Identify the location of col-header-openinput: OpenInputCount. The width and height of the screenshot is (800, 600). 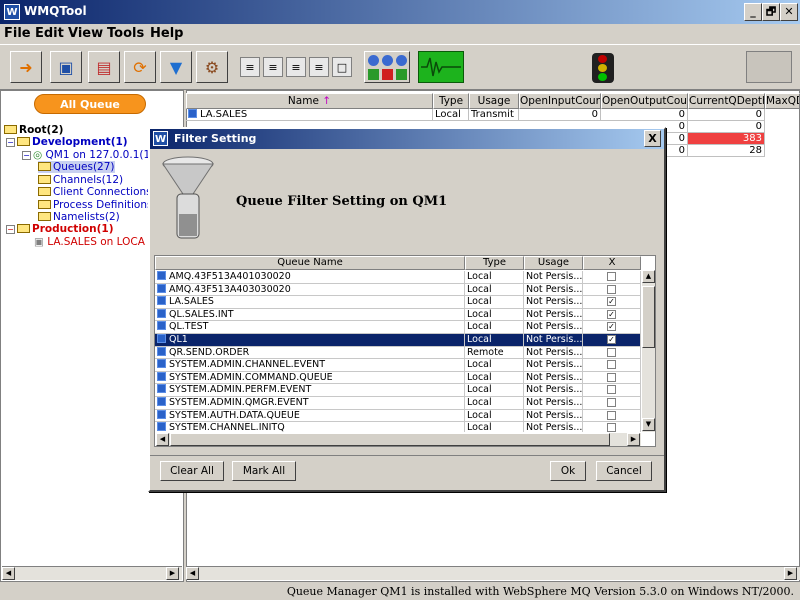
(560, 101).